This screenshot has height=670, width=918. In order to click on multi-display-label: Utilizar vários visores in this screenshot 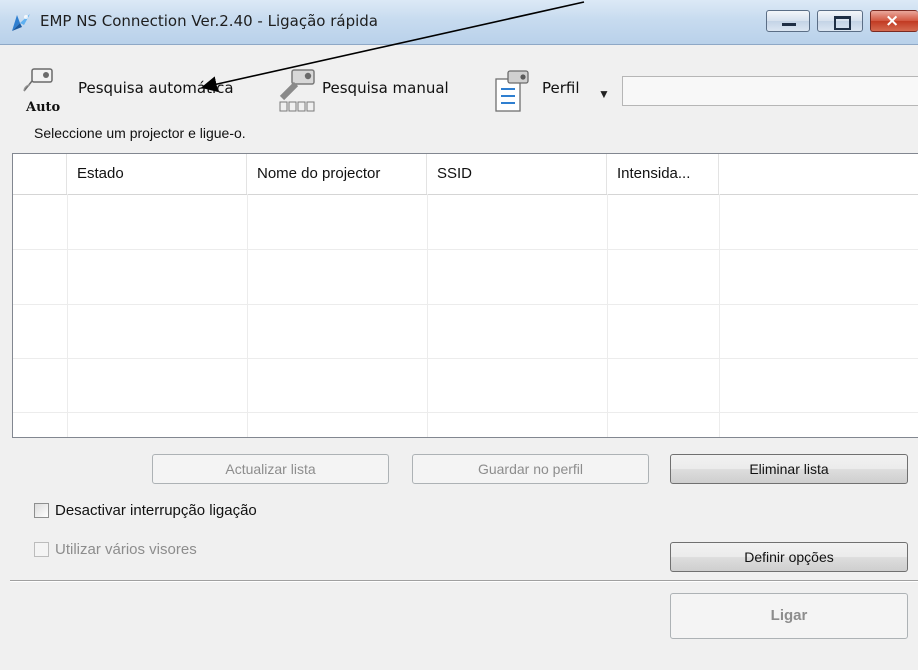, I will do `click(126, 549)`.